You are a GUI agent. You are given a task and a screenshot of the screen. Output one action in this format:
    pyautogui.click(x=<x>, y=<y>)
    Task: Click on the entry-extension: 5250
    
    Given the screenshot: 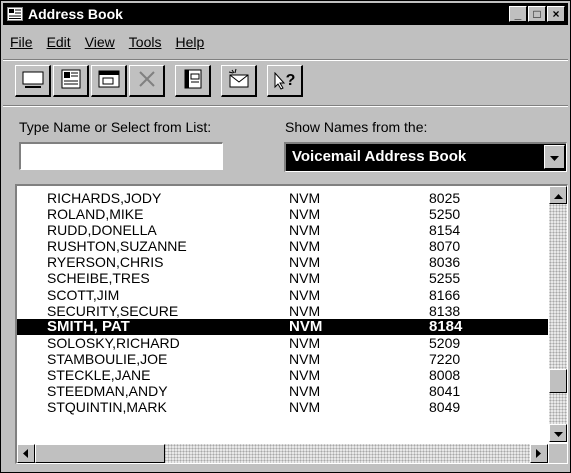 What is the action you would take?
    pyautogui.click(x=445, y=214)
    